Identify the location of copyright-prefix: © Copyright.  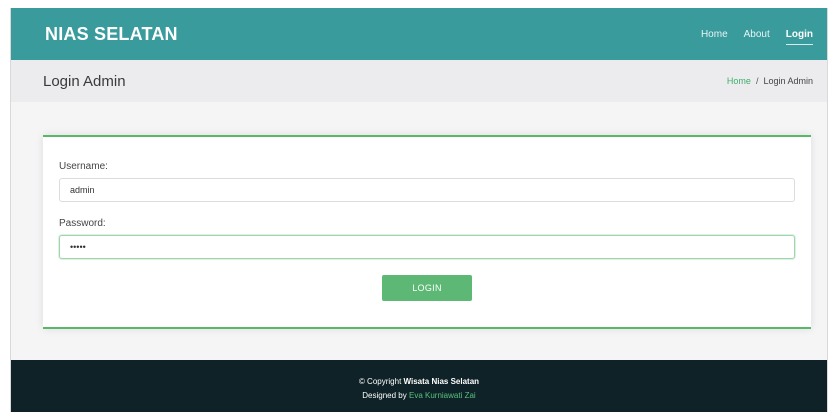
(380, 381).